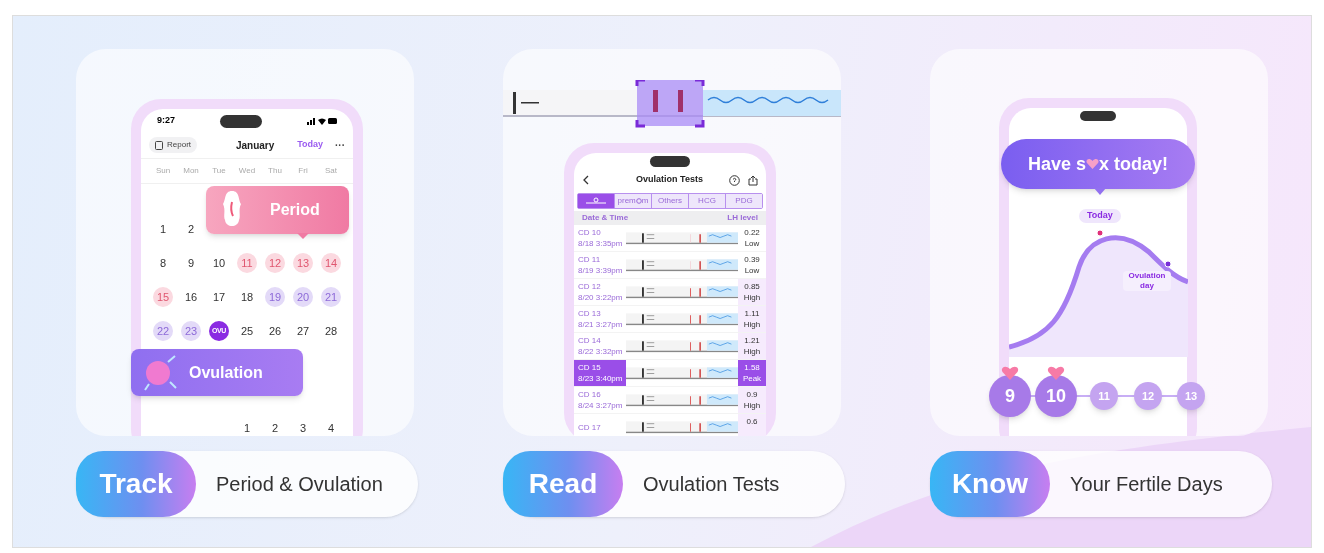 The width and height of the screenshot is (1324, 553). What do you see at coordinates (166, 121) in the screenshot?
I see `status-time: 9:27` at bounding box center [166, 121].